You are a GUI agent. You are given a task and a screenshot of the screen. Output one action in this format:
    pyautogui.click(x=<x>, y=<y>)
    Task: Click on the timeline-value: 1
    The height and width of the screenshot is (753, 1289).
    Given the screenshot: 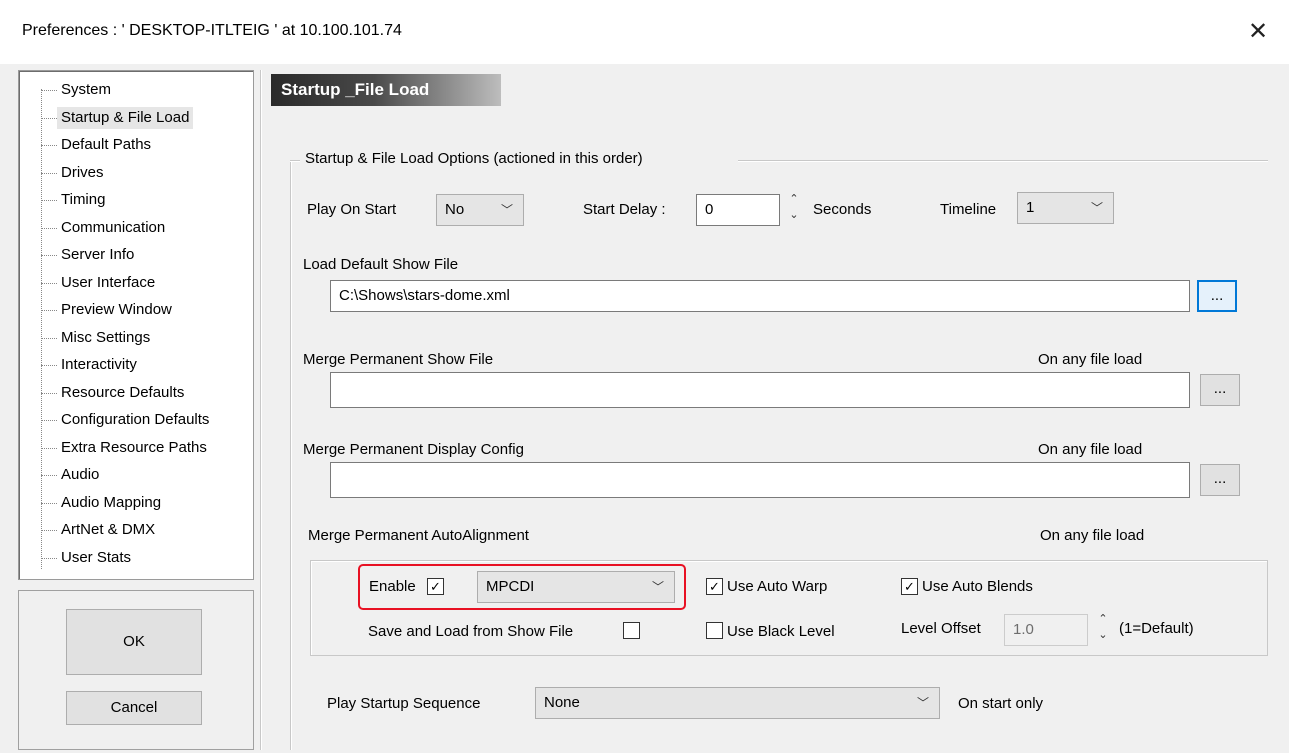 What is the action you would take?
    pyautogui.click(x=1030, y=207)
    